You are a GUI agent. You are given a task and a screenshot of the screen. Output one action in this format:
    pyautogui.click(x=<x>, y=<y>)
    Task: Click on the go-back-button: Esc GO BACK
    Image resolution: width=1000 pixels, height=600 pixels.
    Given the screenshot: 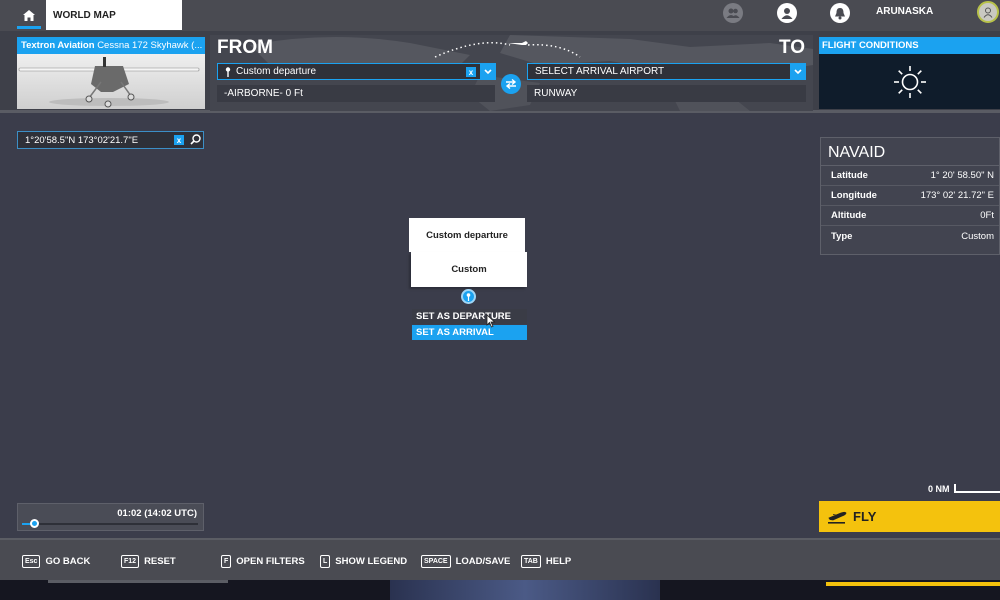 What is the action you would take?
    pyautogui.click(x=56, y=561)
    